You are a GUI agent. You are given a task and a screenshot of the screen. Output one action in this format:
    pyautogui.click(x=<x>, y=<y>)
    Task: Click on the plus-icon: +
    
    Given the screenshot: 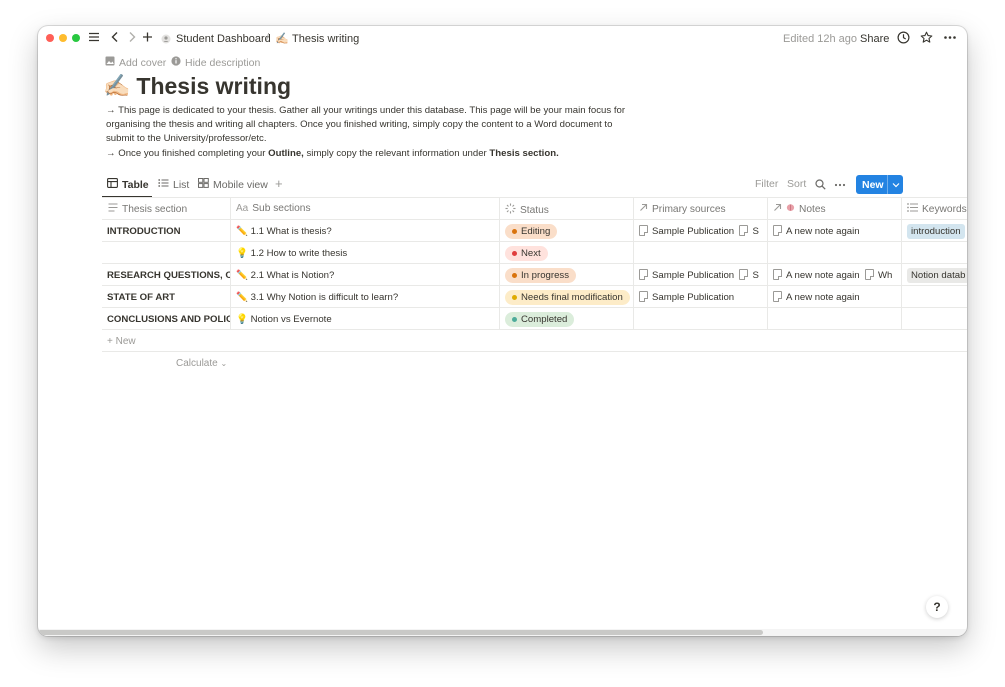 What is the action you would take?
    pyautogui.click(x=110, y=341)
    